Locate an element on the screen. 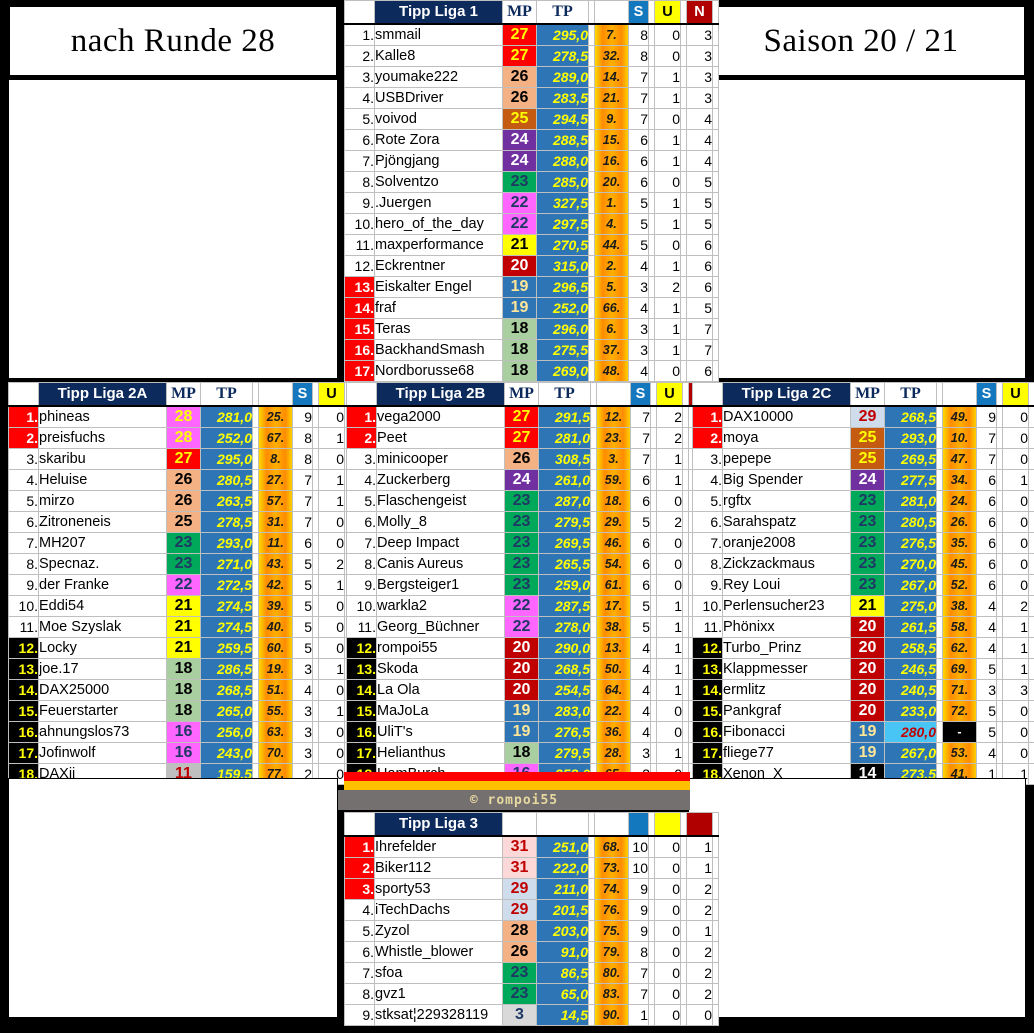 The width and height of the screenshot is (1034, 1033). table-row: 10.Perlensucher2321275,038.425 is located at coordinates (863, 606).